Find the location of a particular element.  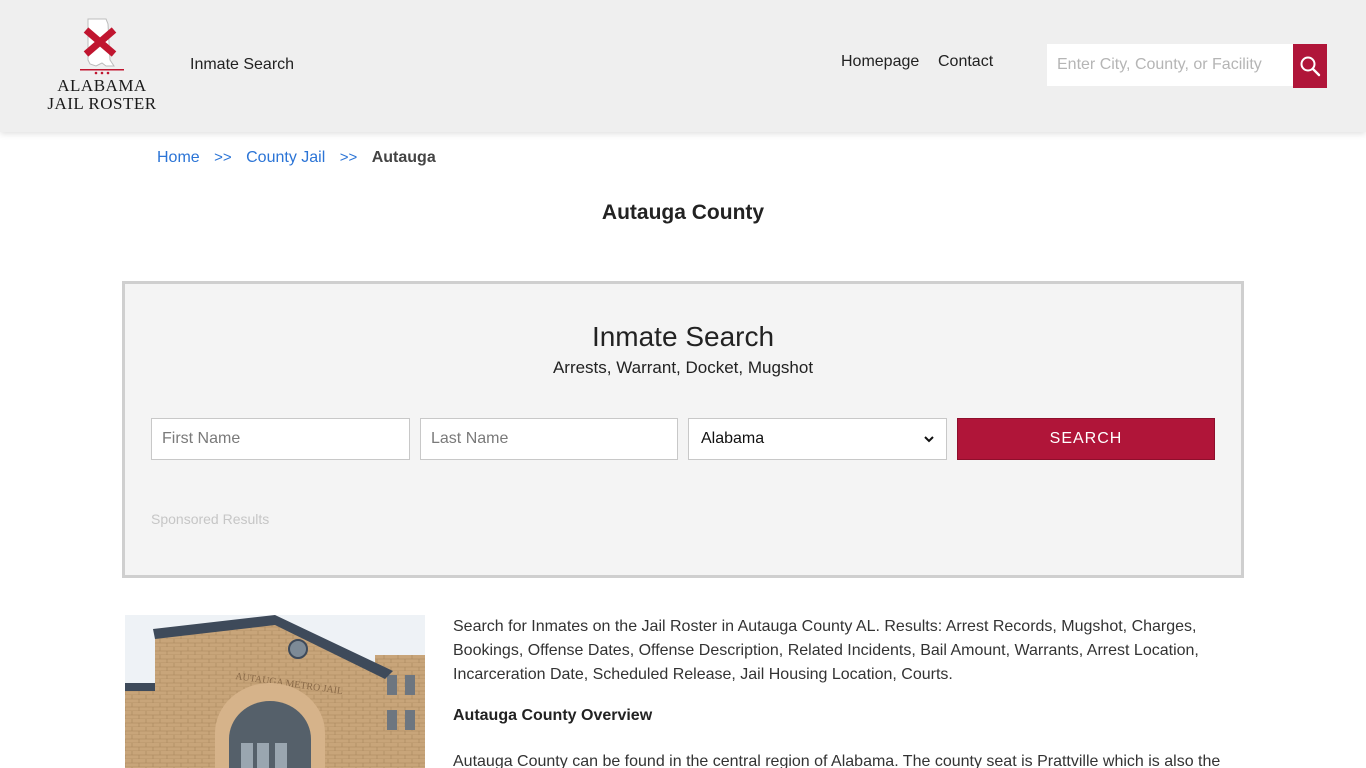

first-name-input is located at coordinates (280, 439).